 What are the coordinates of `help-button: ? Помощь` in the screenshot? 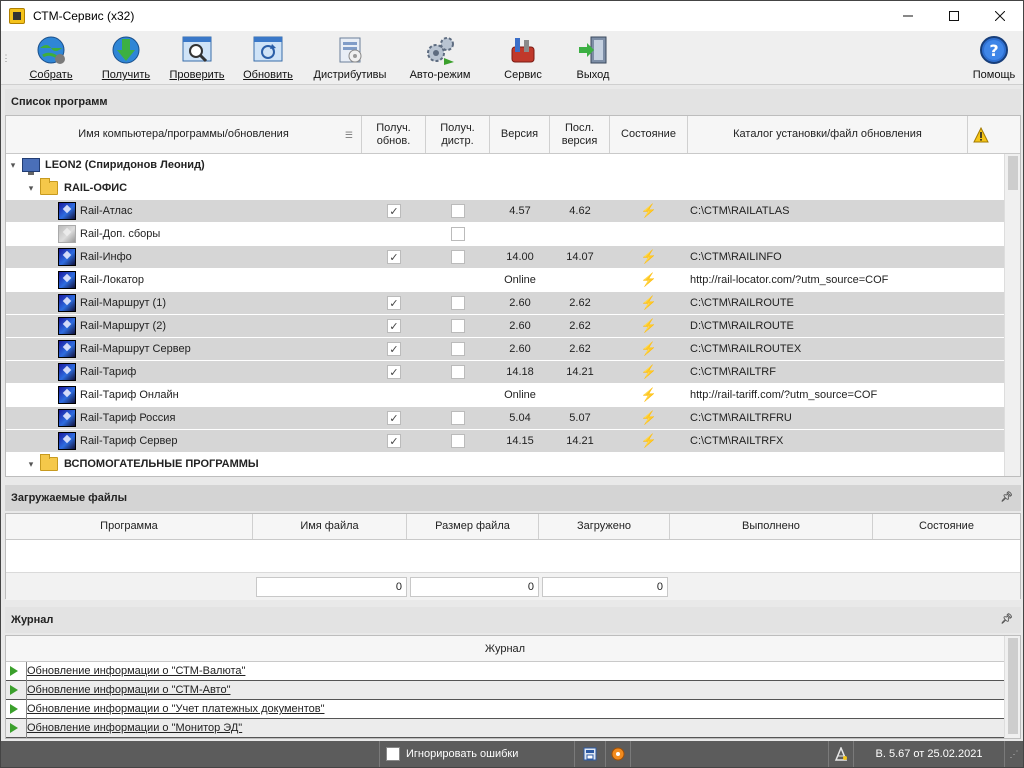 It's located at (994, 58).